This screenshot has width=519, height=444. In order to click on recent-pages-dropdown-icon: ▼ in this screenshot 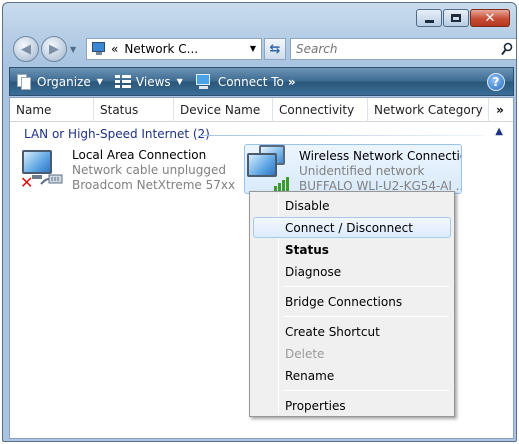, I will do `click(73, 49)`.